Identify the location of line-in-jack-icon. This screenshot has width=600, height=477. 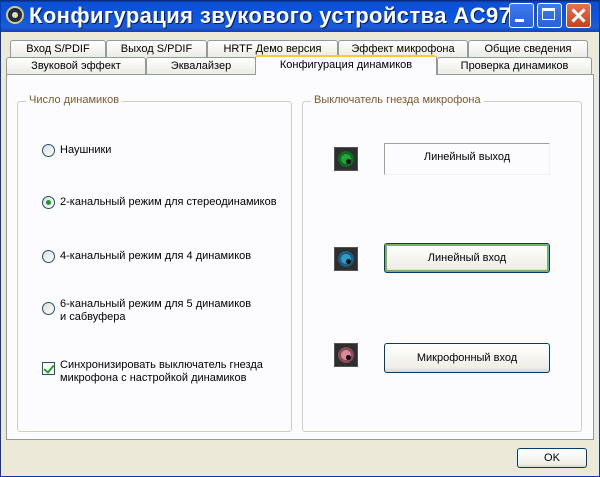
(346, 259).